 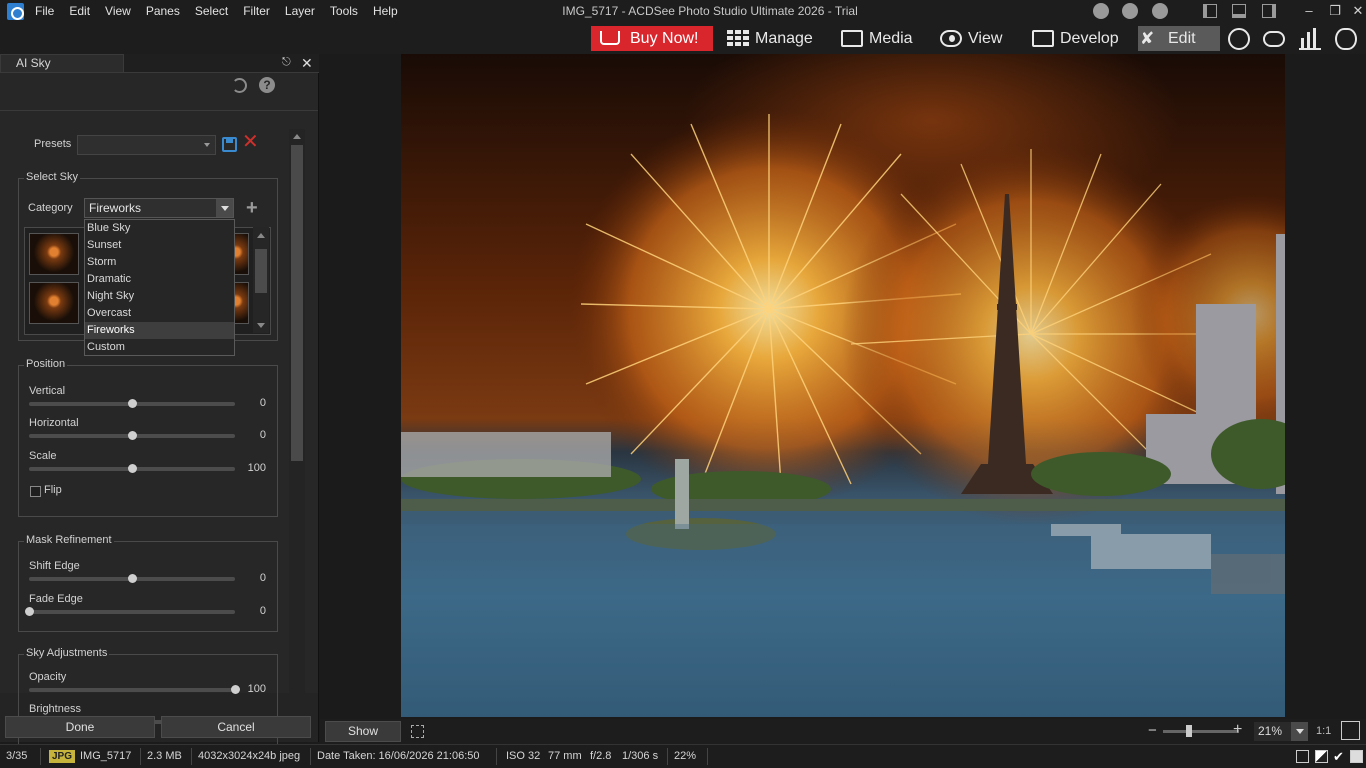 I want to click on fade-edge-slider-handle, so click(x=29, y=611).